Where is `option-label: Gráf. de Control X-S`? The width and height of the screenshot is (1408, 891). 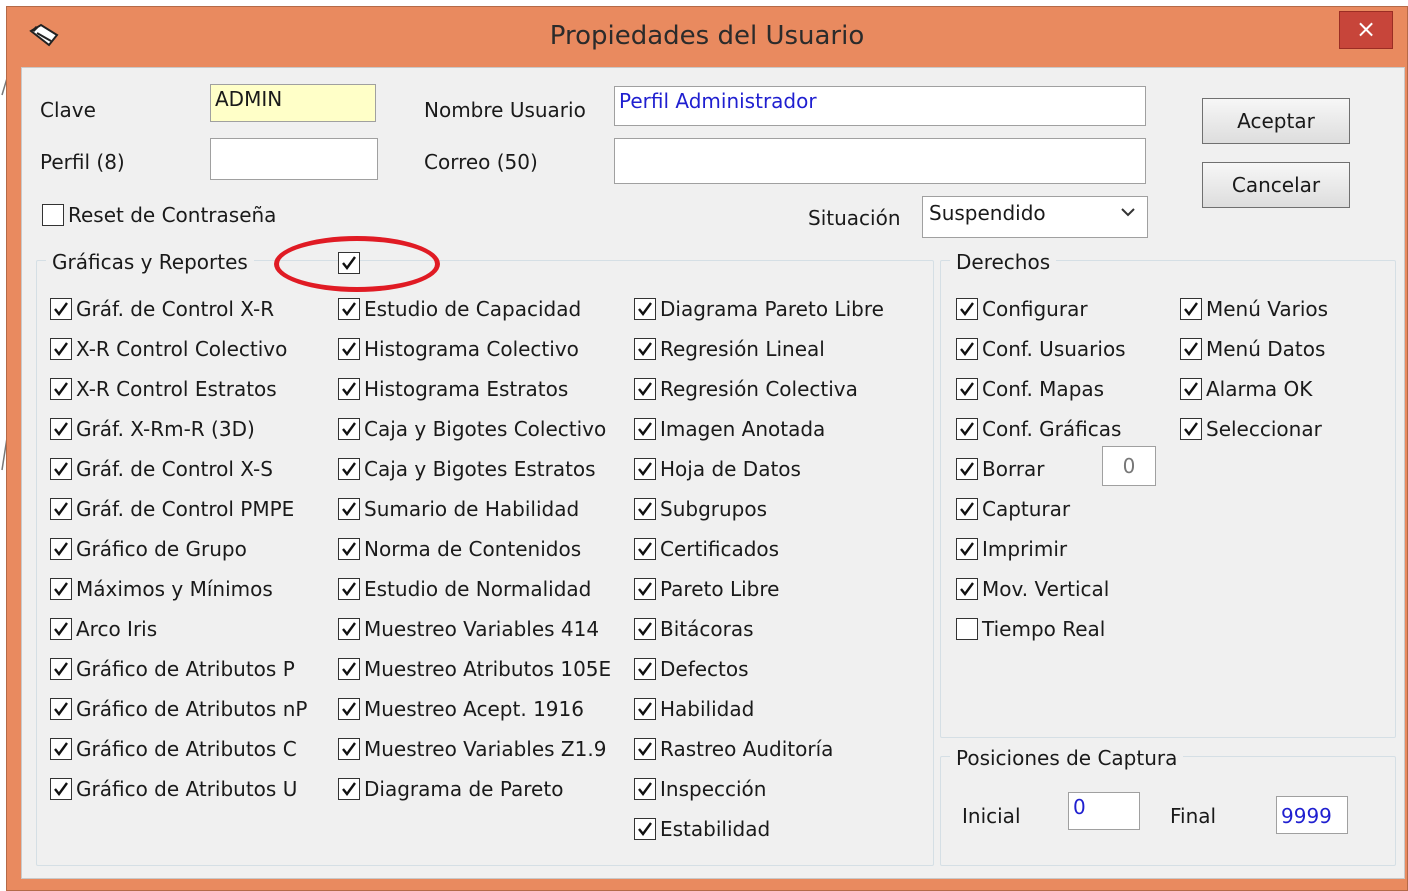 option-label: Gráf. de Control X-S is located at coordinates (174, 469).